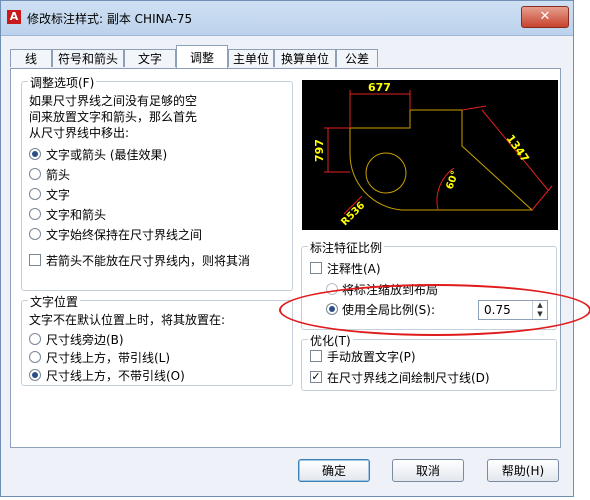 Image resolution: width=590 pixels, height=500 pixels. I want to click on annotative-checkbox, so click(316, 268).